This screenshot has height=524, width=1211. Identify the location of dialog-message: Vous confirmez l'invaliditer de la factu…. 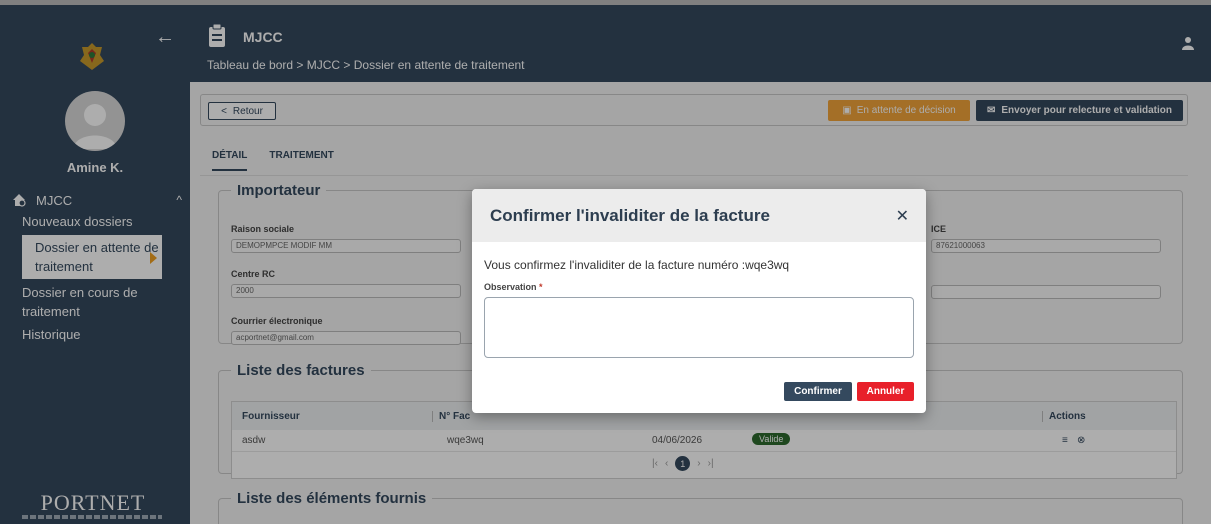
(637, 265).